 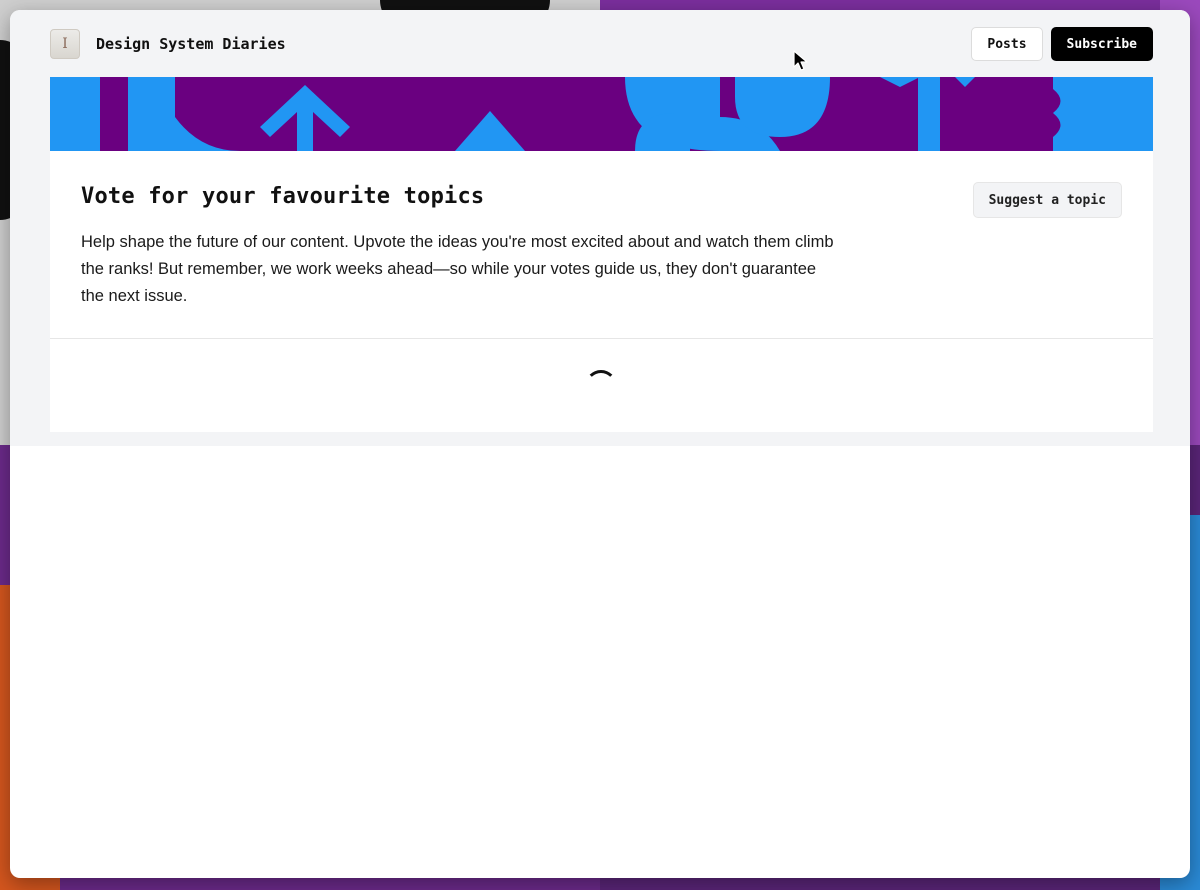 What do you see at coordinates (1007, 44) in the screenshot?
I see `posts-button: Posts` at bounding box center [1007, 44].